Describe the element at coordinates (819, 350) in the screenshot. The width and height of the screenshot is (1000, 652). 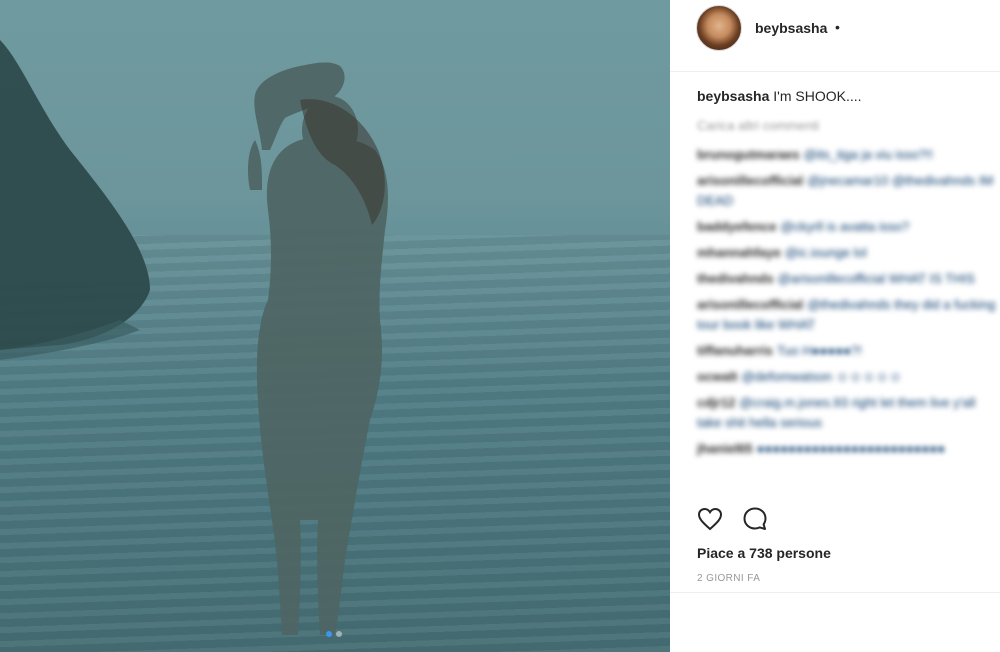
I see `comment-text: Tuo H●●●●●?!` at that location.